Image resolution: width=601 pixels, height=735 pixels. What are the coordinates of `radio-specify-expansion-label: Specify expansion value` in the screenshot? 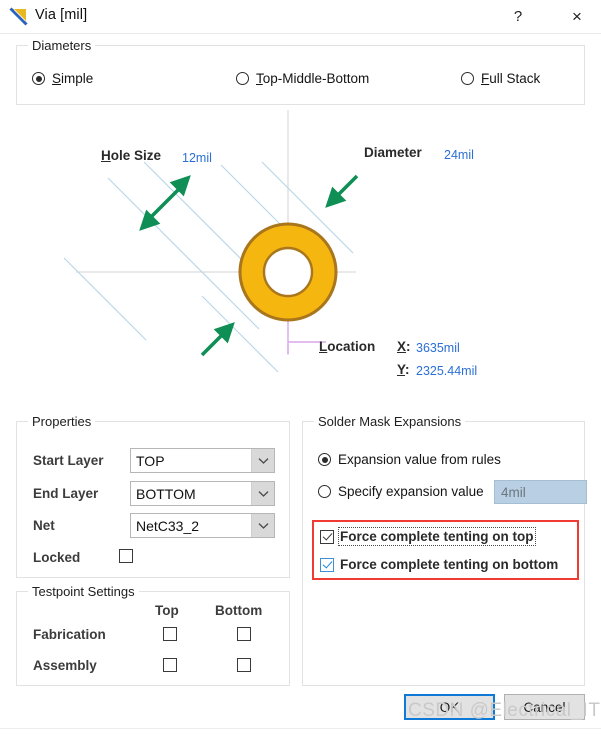 It's located at (411, 491).